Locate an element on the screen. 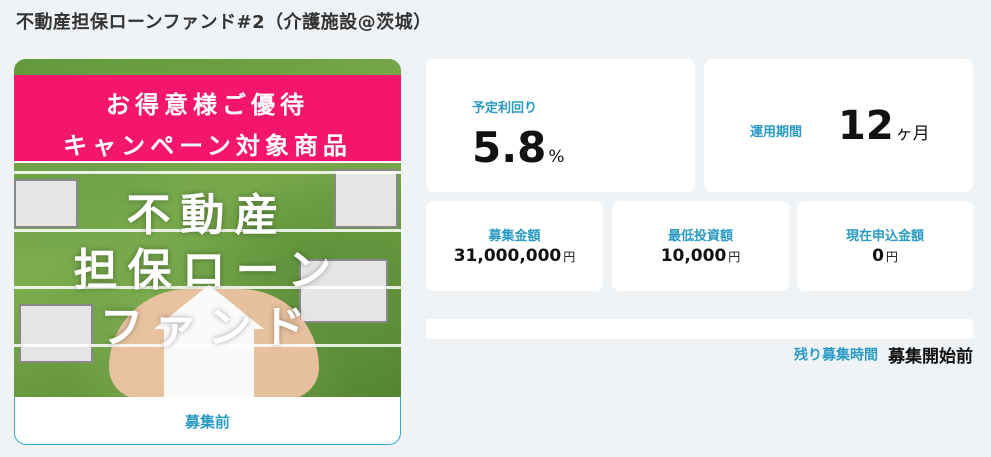 This screenshot has height=457, width=991. yield-label: 予定利回り is located at coordinates (505, 108).